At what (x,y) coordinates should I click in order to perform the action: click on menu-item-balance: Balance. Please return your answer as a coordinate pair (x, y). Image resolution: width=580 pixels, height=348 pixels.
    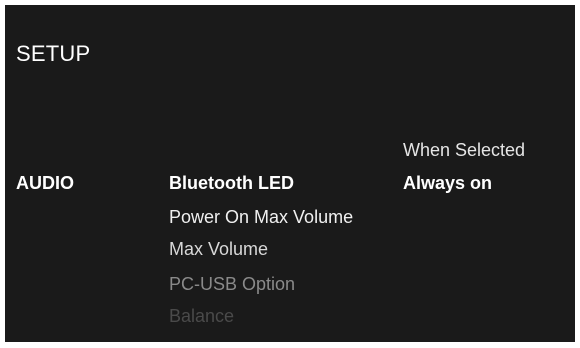
    Looking at the image, I should click on (201, 316).